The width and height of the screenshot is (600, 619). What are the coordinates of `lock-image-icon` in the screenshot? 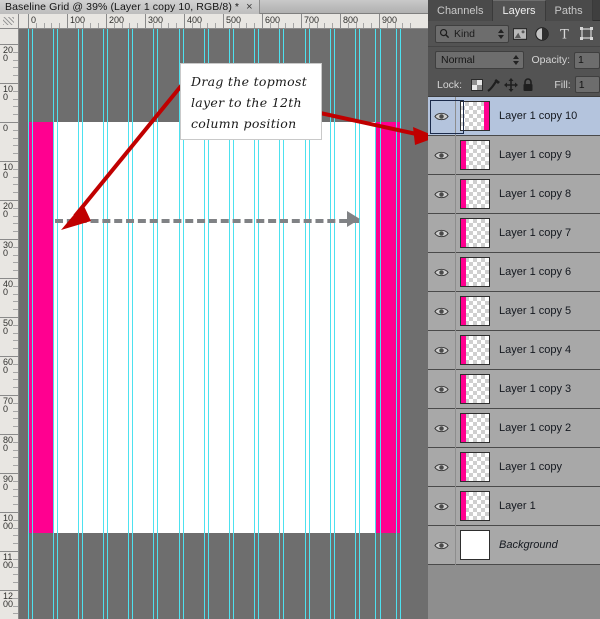 It's located at (493, 85).